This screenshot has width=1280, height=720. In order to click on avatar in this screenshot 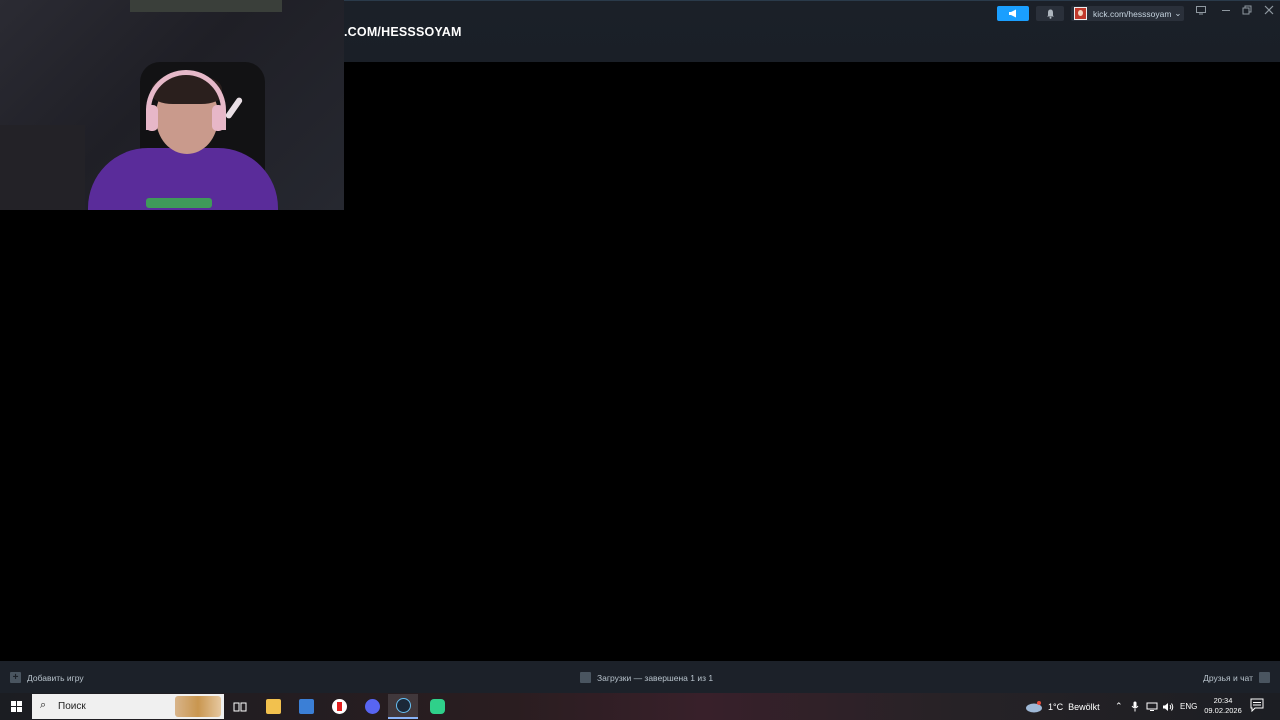, I will do `click(1080, 13)`.